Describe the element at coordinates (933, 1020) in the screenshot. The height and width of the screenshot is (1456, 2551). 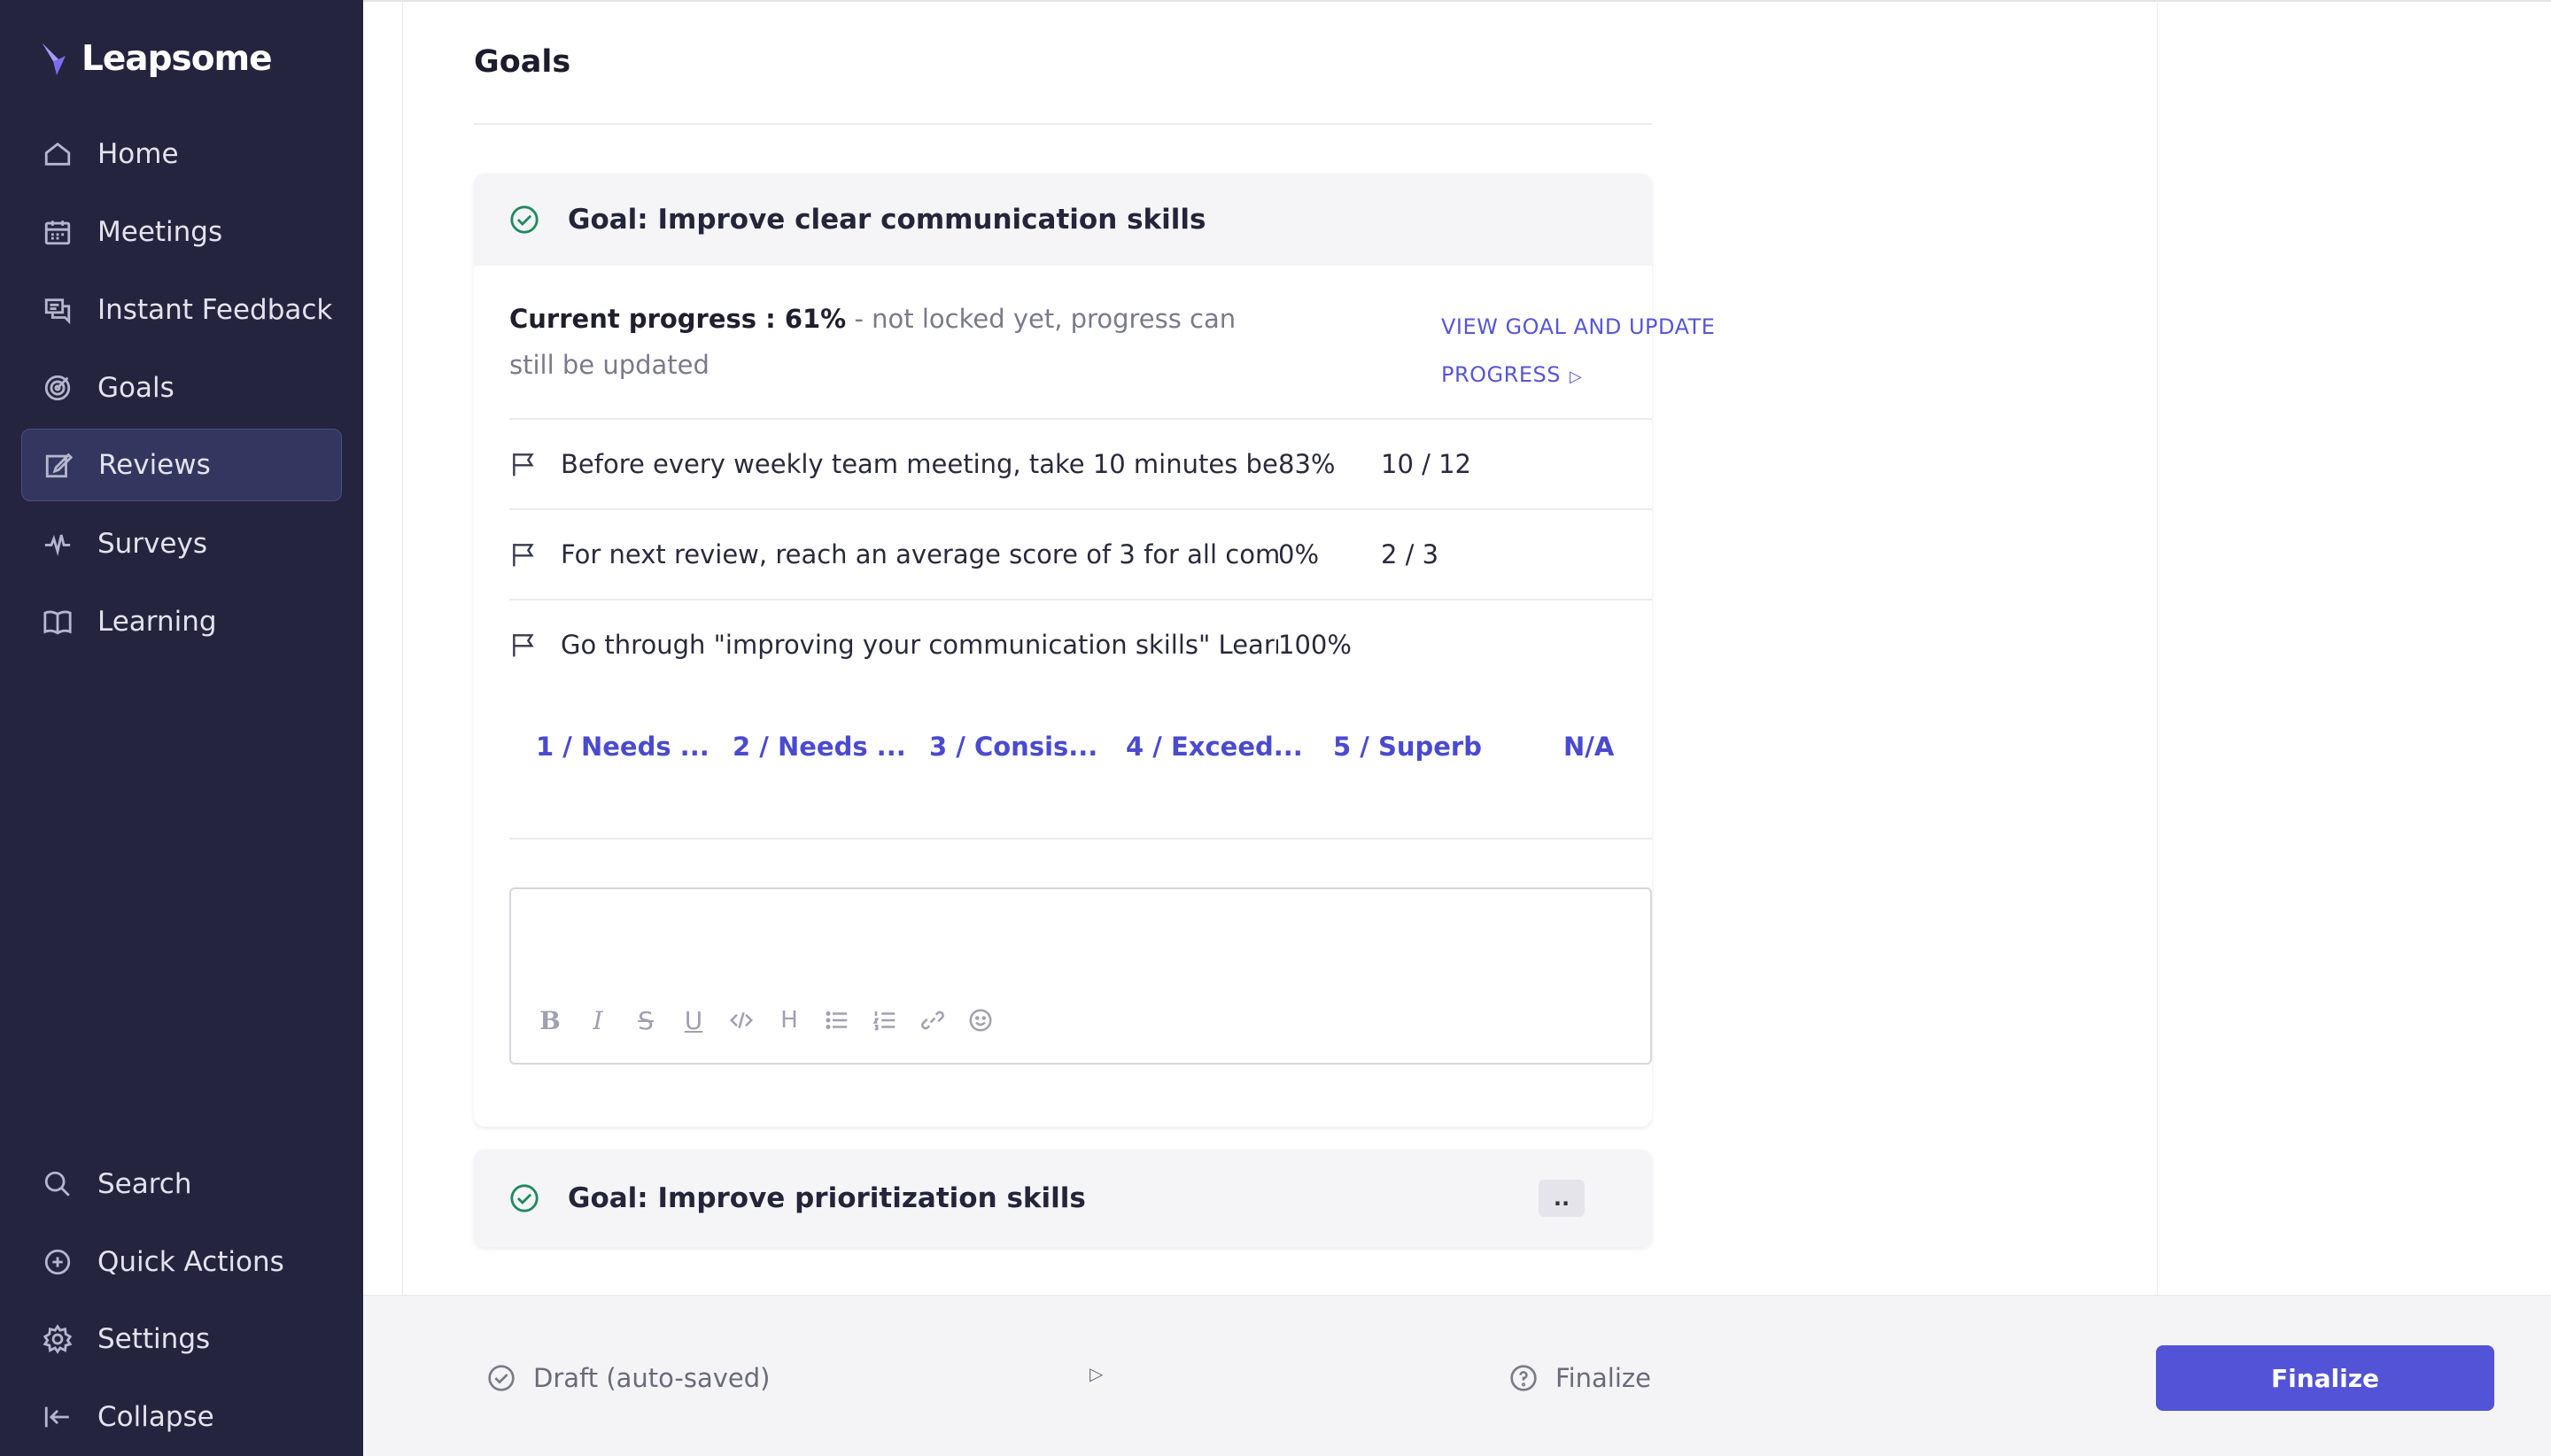
I see `link-icon` at that location.